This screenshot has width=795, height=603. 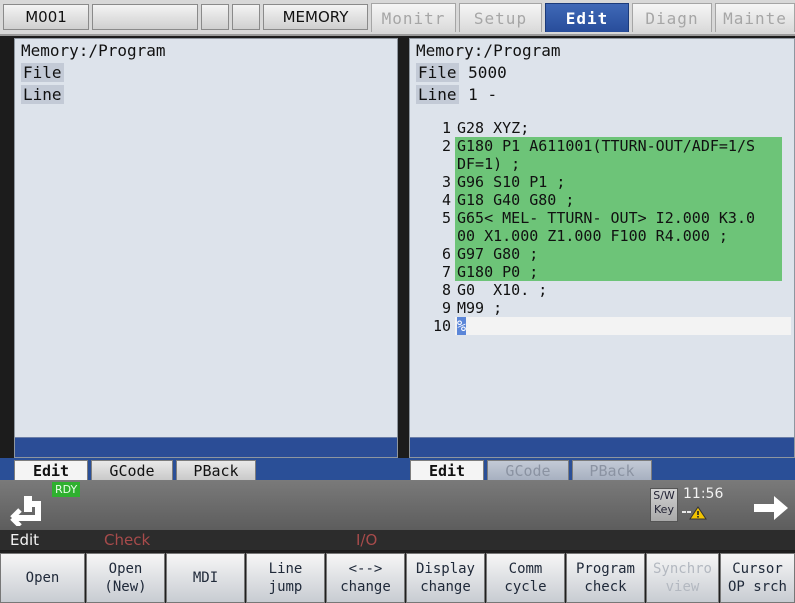 I want to click on code-text: G180 P0 ;, so click(x=618, y=272).